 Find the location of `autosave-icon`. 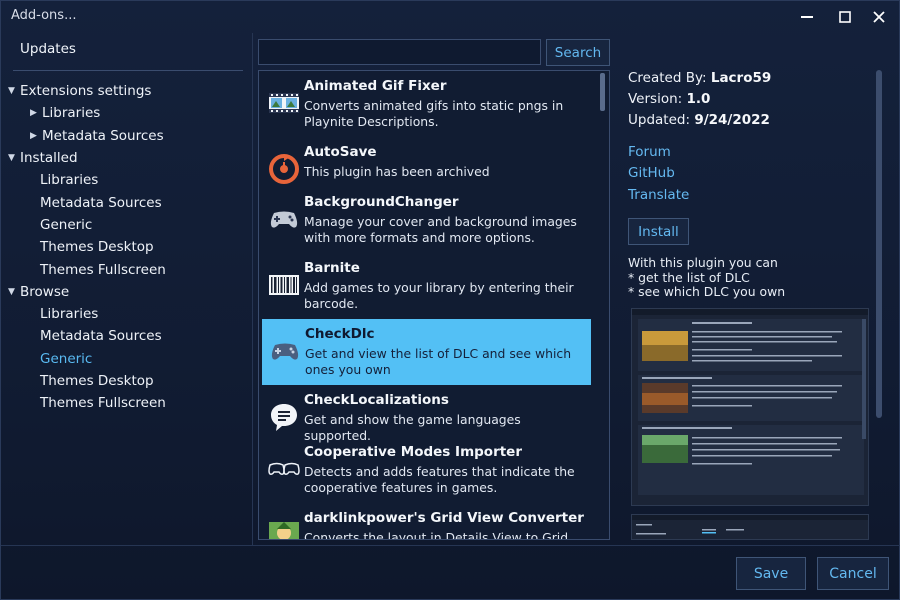

autosave-icon is located at coordinates (284, 169).